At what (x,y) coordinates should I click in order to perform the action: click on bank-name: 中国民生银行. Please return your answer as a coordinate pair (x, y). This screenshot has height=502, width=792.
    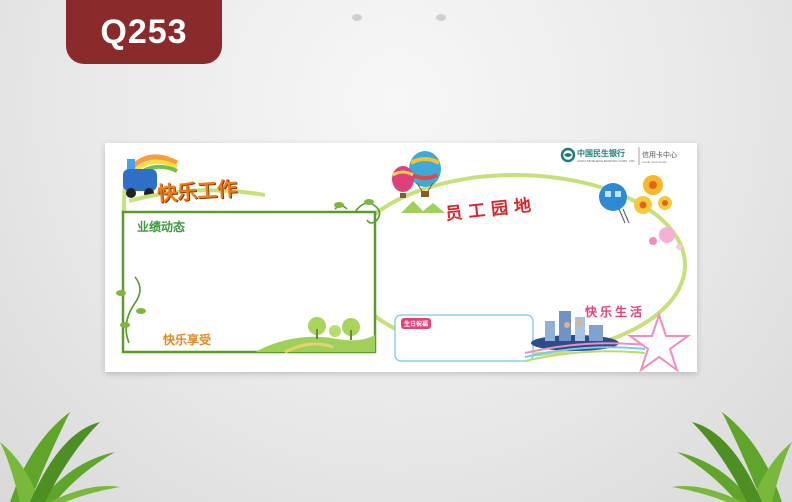
    Looking at the image, I should click on (601, 153).